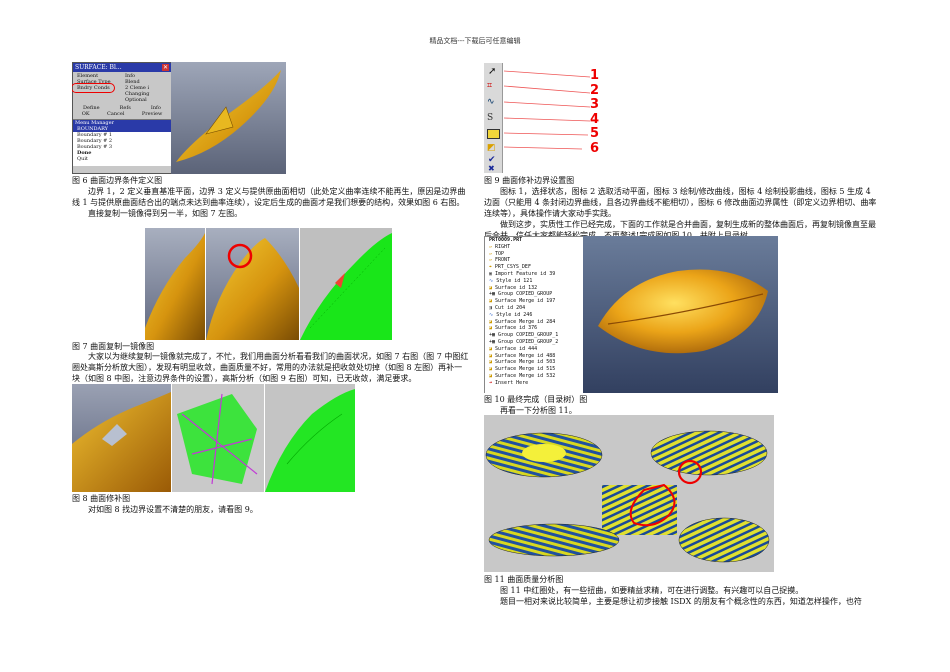  I want to click on cancel-x-icon: ✖, so click(491, 168).